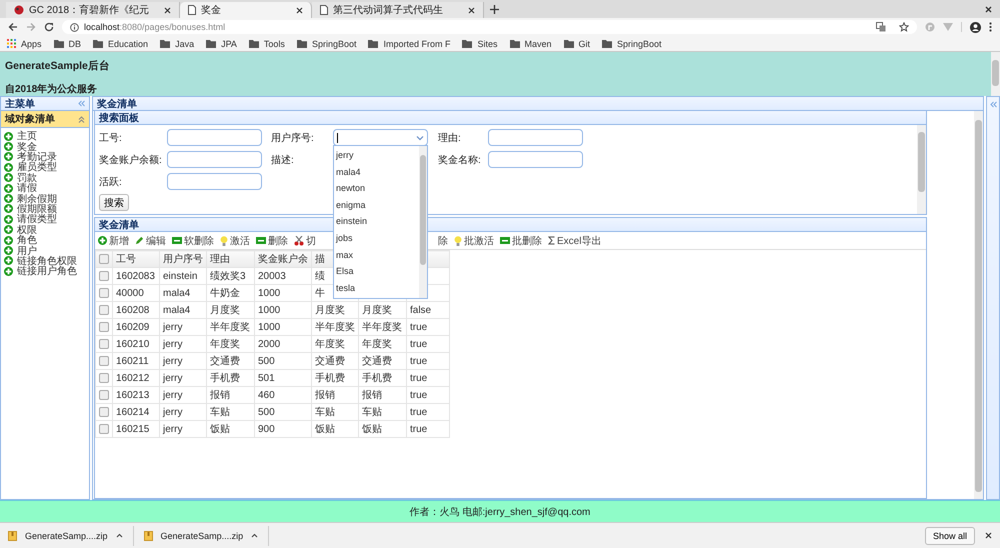 This screenshot has width=1000, height=548. Describe the element at coordinates (266, 395) in the screenshot. I see `table-cell: 460` at that location.